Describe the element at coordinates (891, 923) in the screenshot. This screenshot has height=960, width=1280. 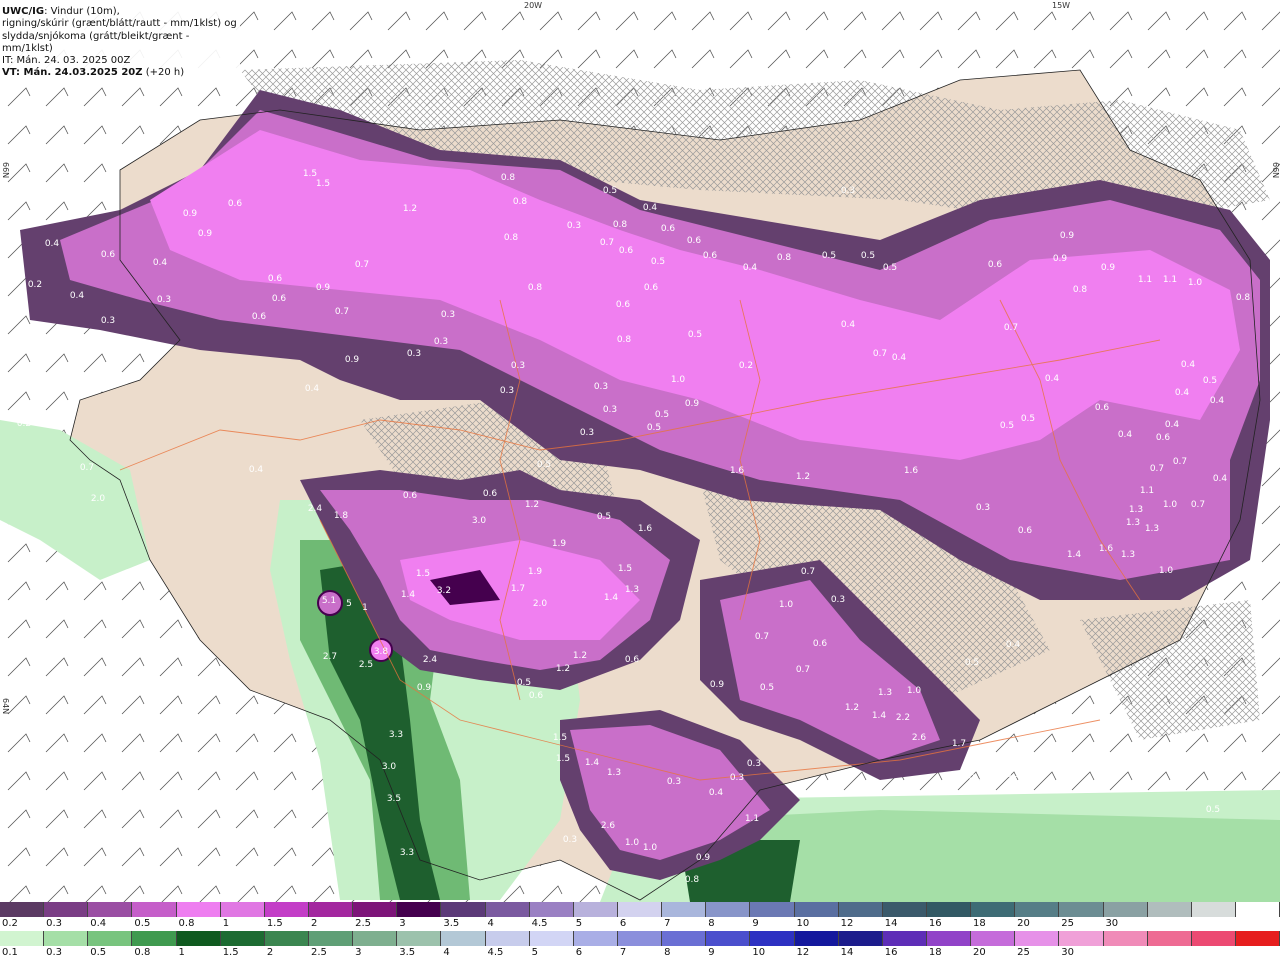
I see `legend-tick-label: 14` at that location.